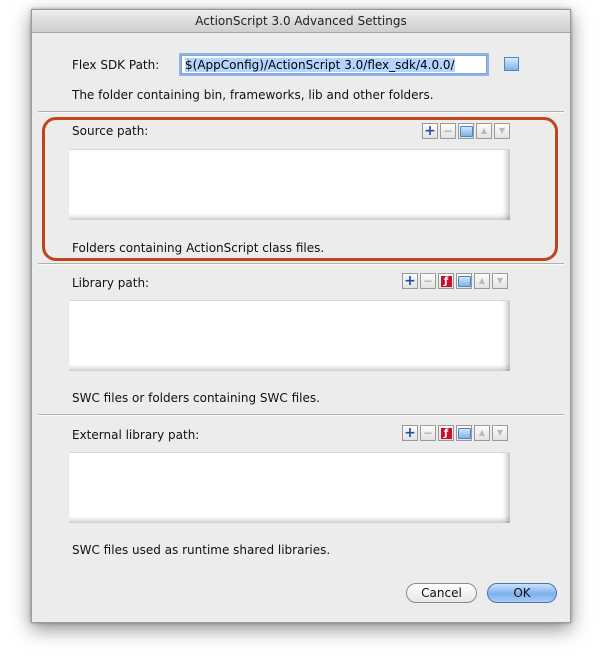  What do you see at coordinates (289, 335) in the screenshot?
I see `library-path-list` at bounding box center [289, 335].